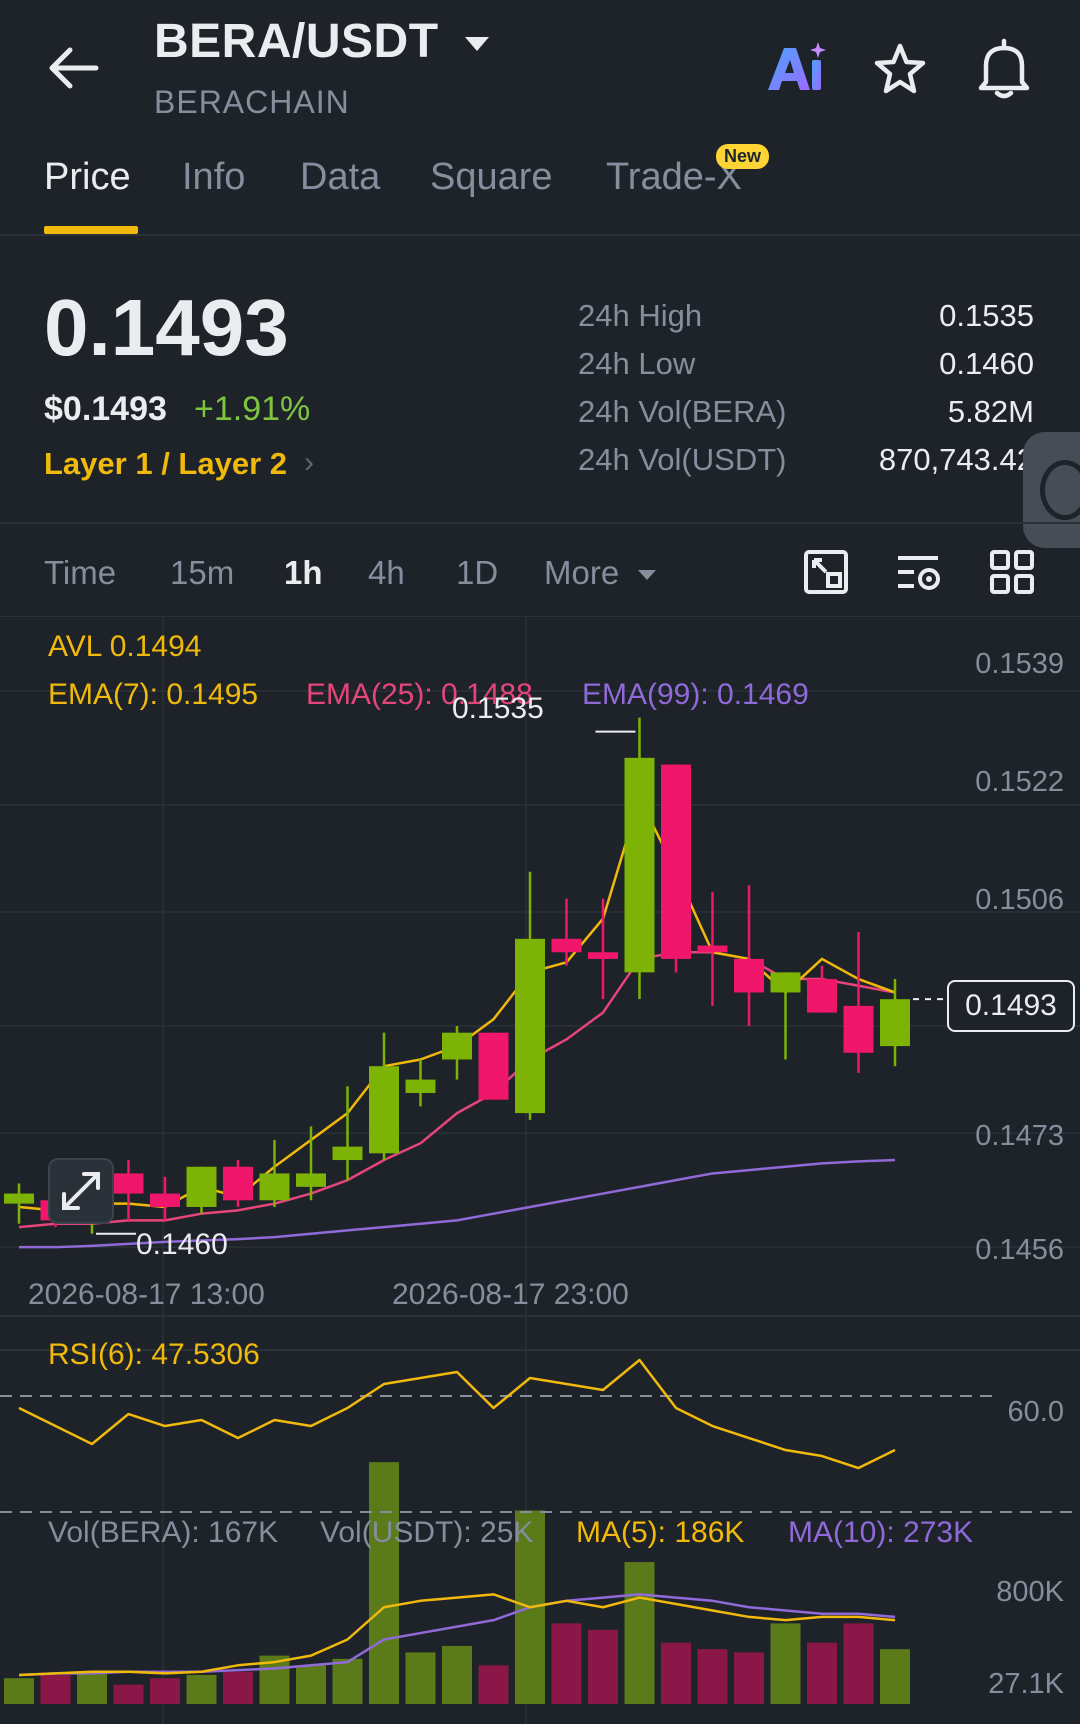  Describe the element at coordinates (80, 573) in the screenshot. I see `interval-time: Time` at that location.